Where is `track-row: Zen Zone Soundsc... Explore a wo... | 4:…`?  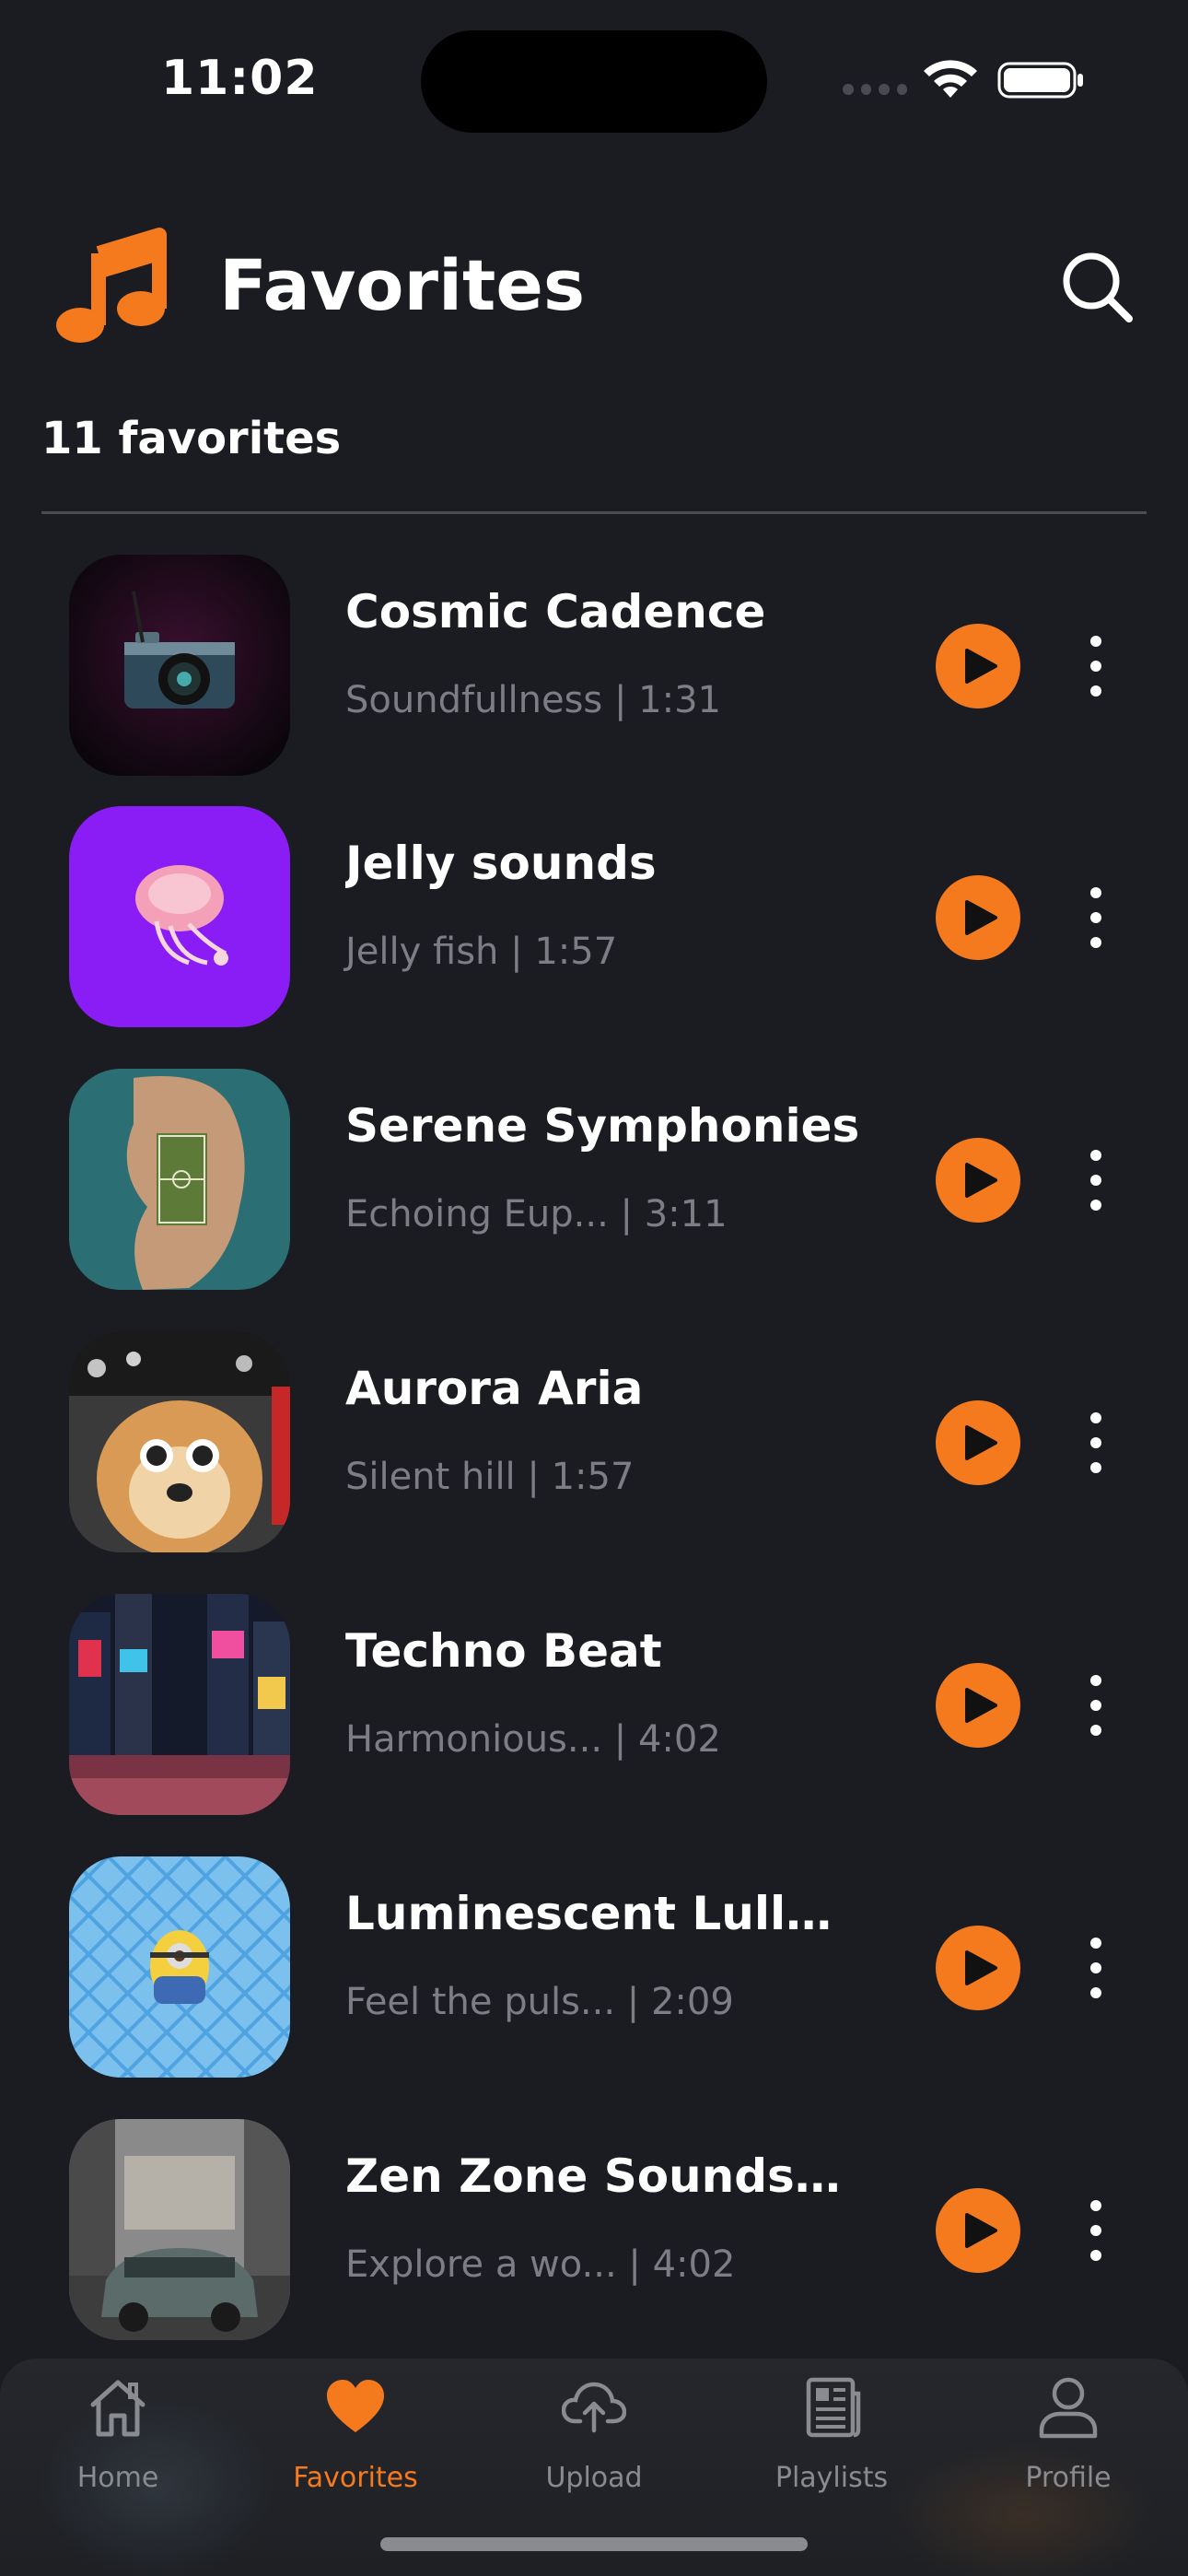 track-row: Zen Zone Soundsc... Explore a wo... | 4:… is located at coordinates (594, 2229).